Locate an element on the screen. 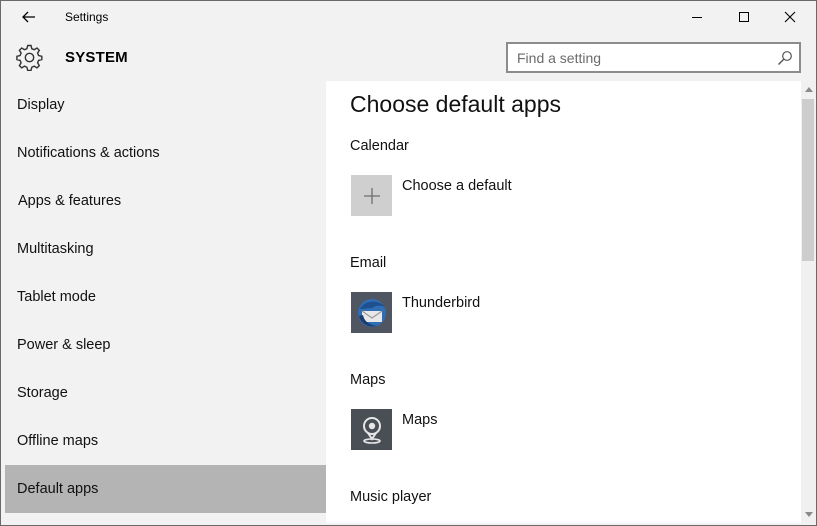 The image size is (817, 526). sidebar-item-label: Apps & features is located at coordinates (70, 201).